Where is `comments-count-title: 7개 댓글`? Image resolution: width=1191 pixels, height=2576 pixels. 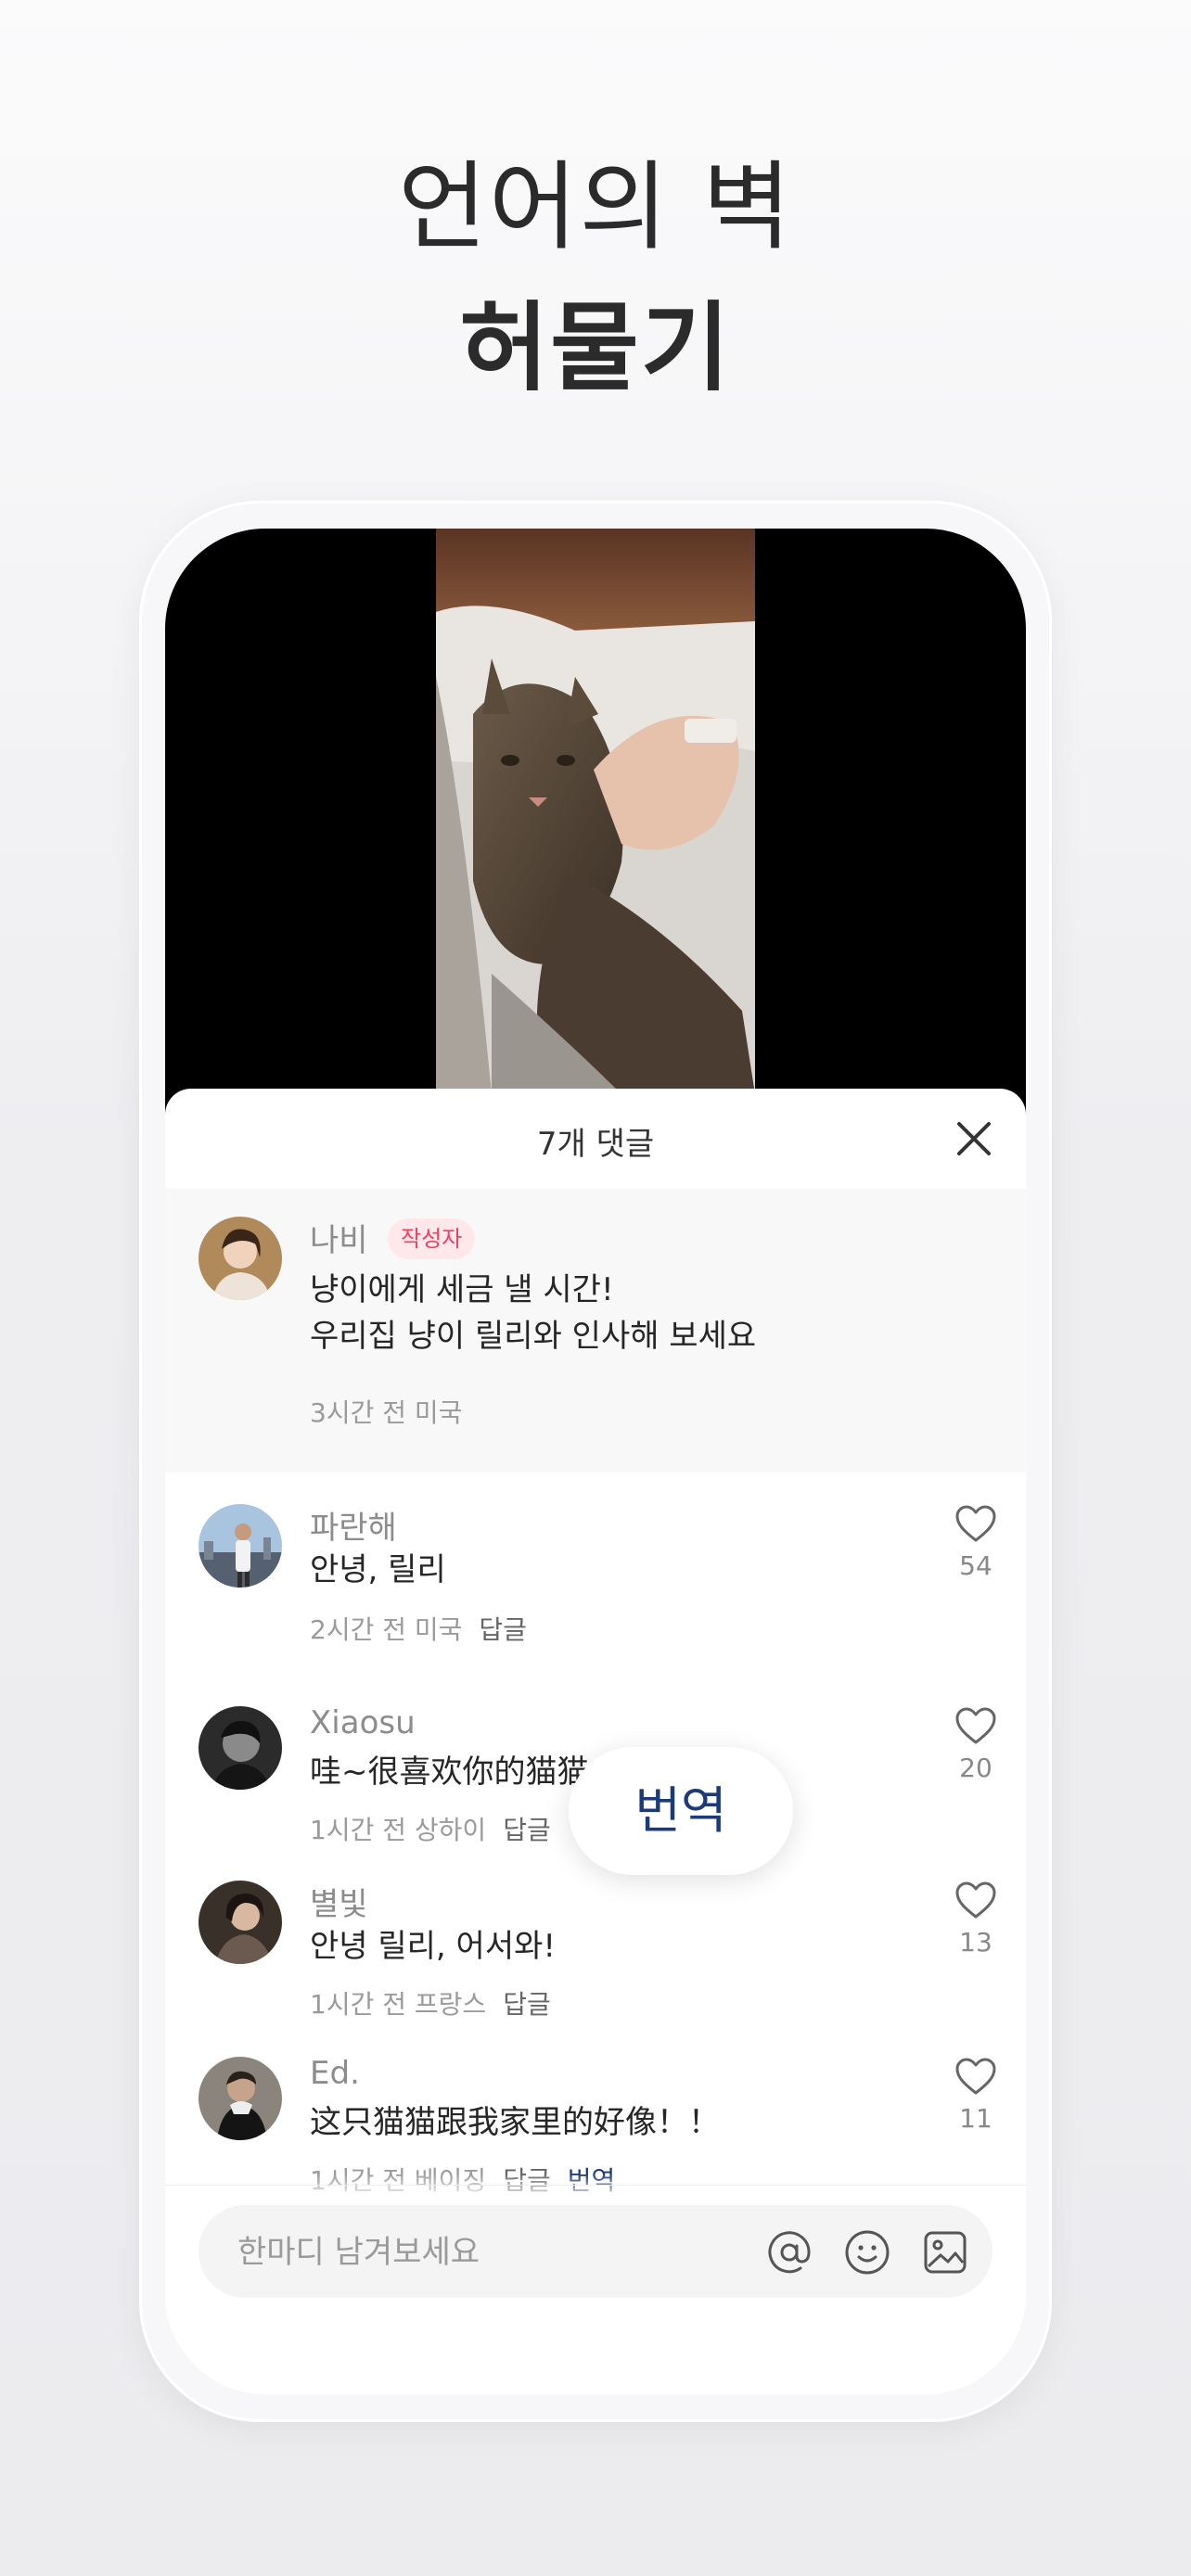 comments-count-title: 7개 댓글 is located at coordinates (595, 1144).